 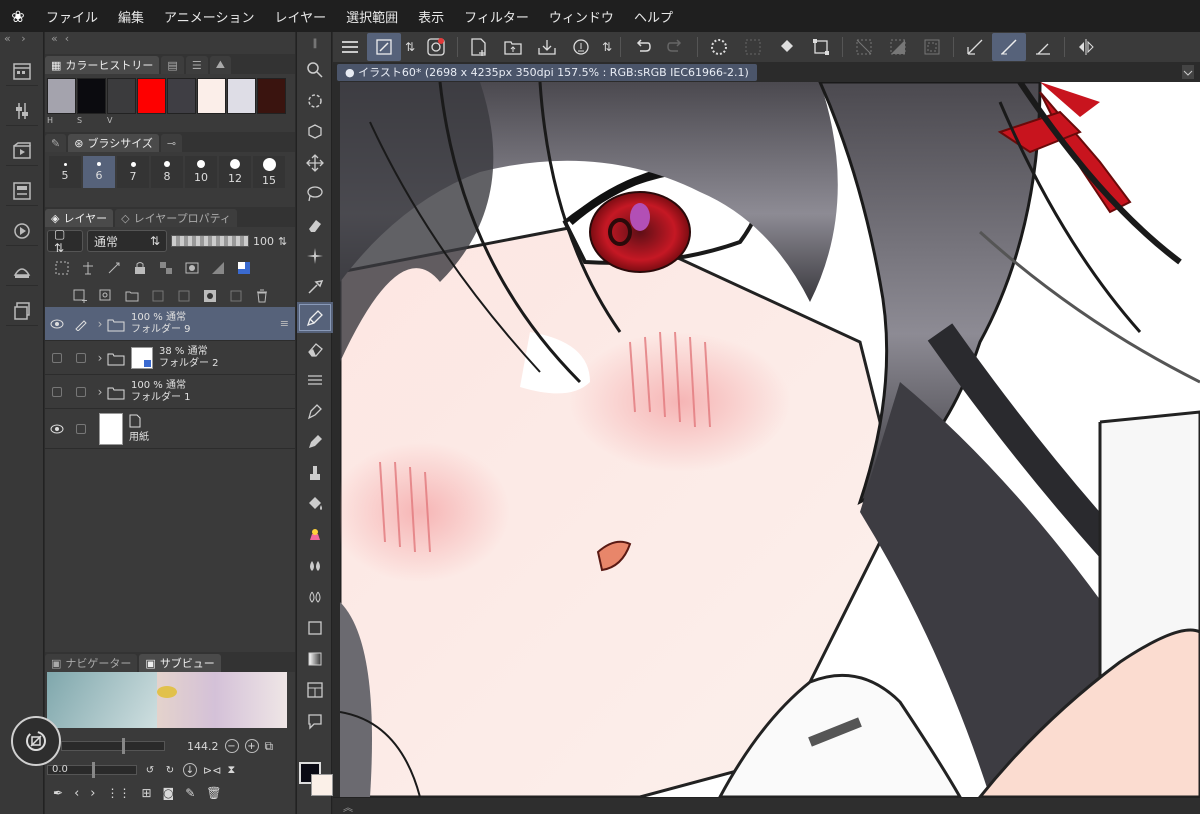 I want to click on brush-size-option: 12, so click(x=235, y=172).